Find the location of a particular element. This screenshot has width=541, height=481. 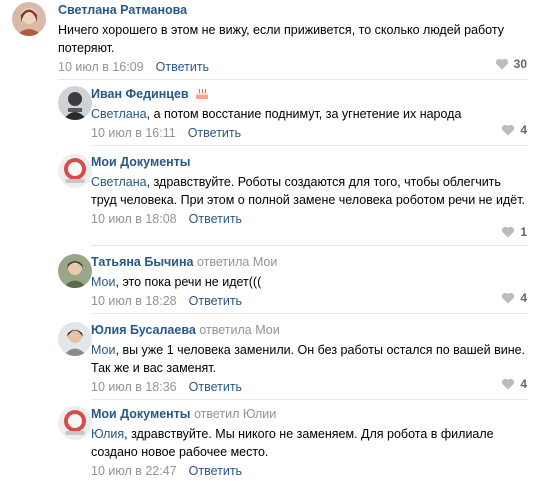

like-button: 30 is located at coordinates (511, 64).